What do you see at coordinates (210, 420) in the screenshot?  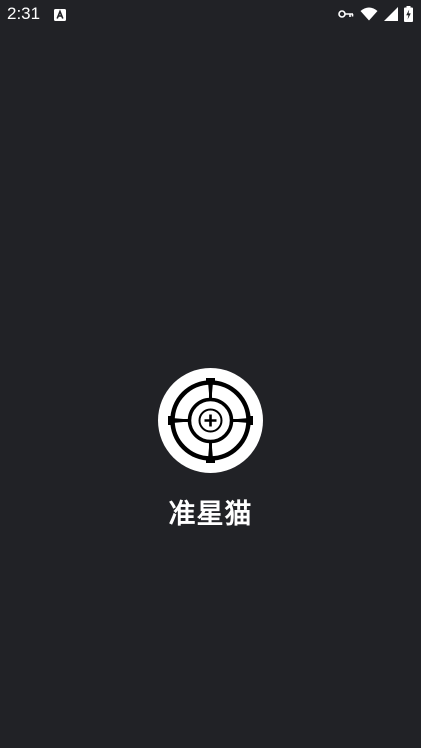 I see `crosshair-logo-icon` at bounding box center [210, 420].